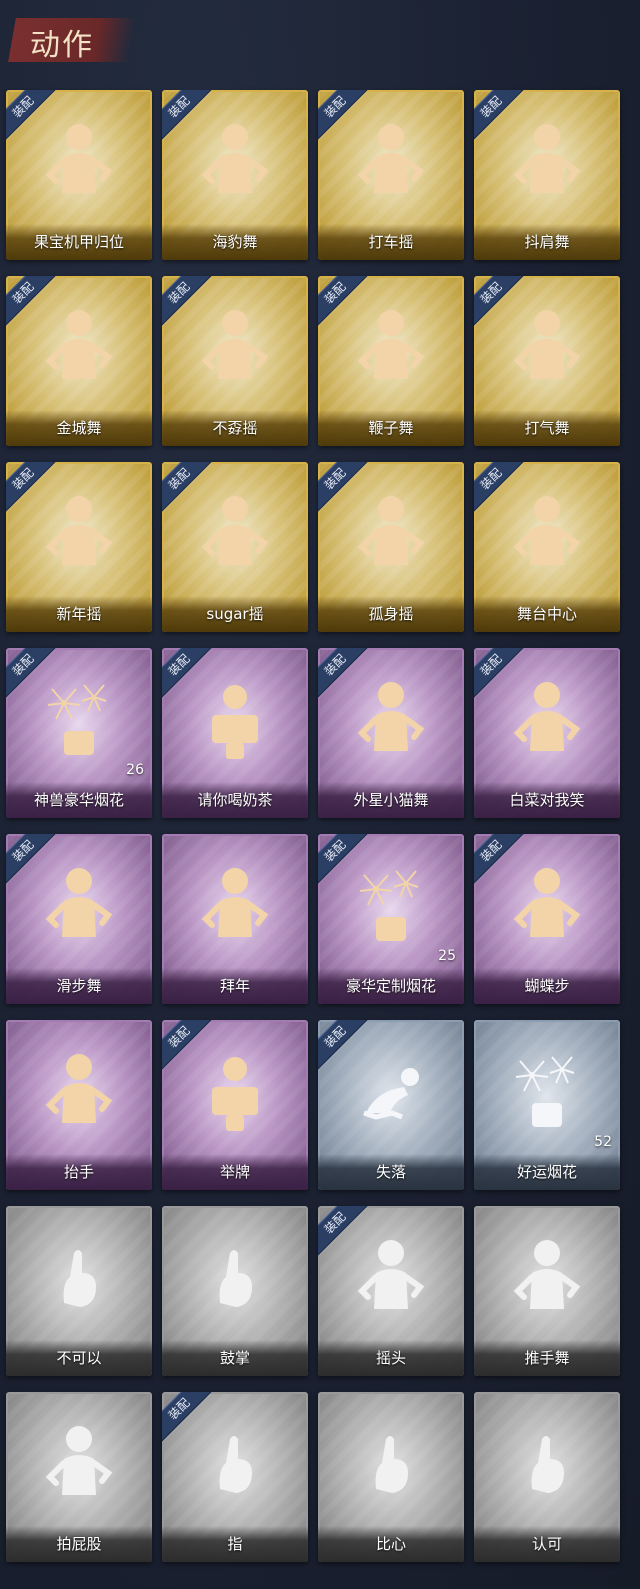  I want to click on card-label: 打气舞, so click(547, 428).